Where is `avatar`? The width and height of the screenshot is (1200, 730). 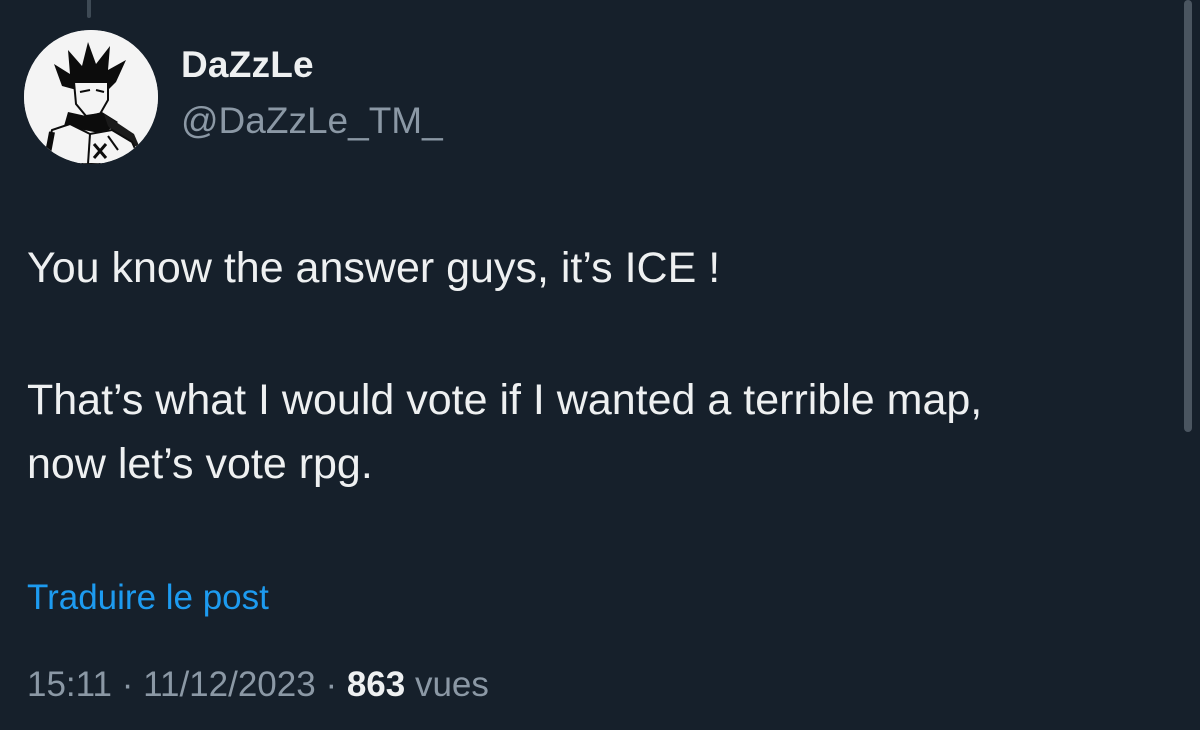 avatar is located at coordinates (91, 97).